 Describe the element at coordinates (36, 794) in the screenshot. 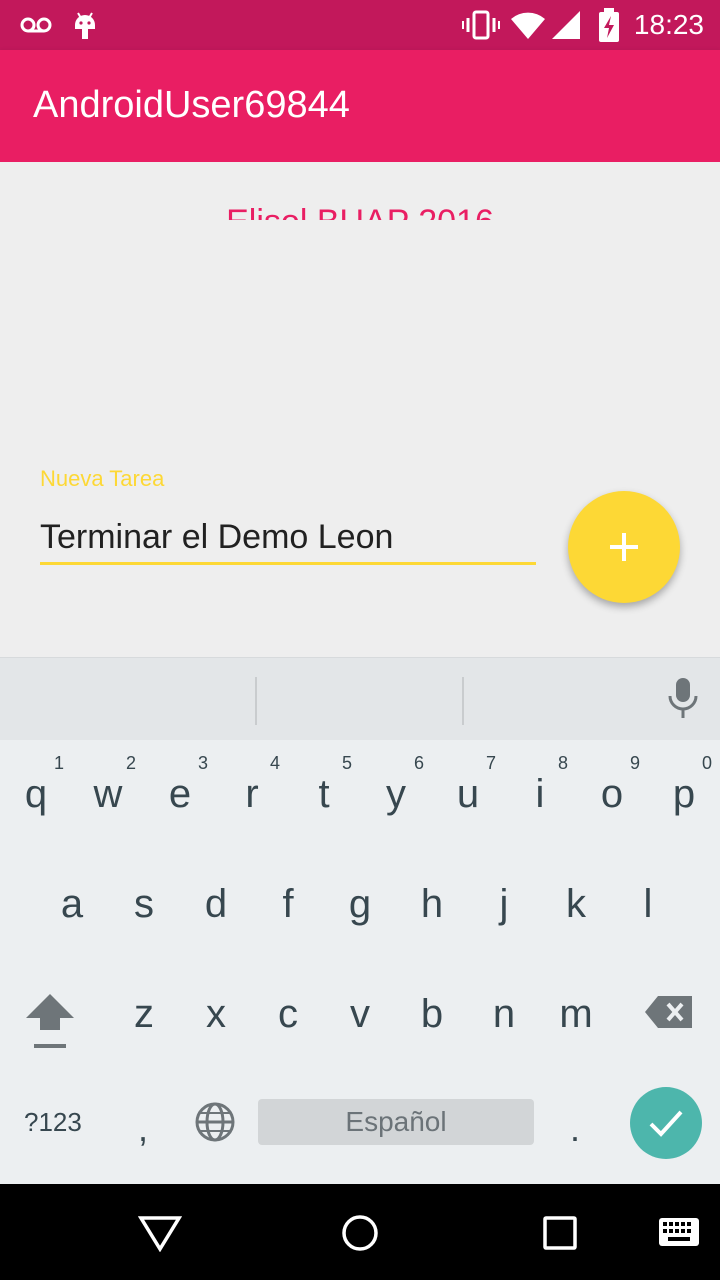

I see `key-q: q` at that location.